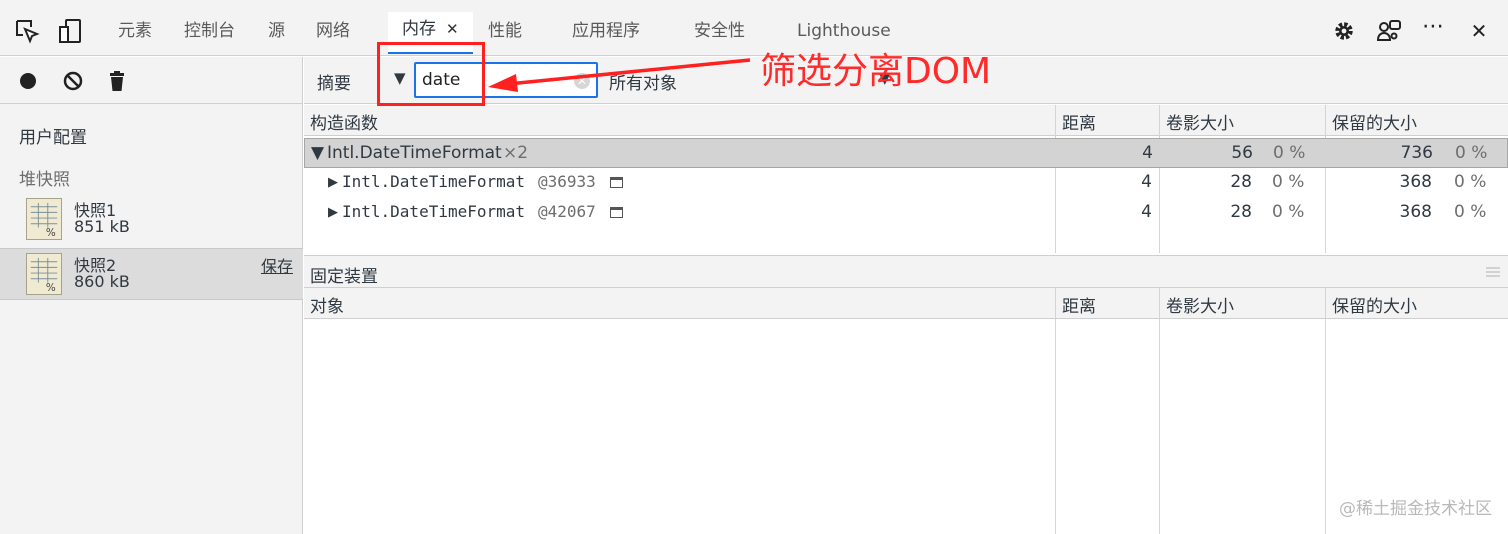 Image resolution: width=1508 pixels, height=534 pixels. What do you see at coordinates (619, 75) in the screenshot?
I see `annotation-arrow-icon` at bounding box center [619, 75].